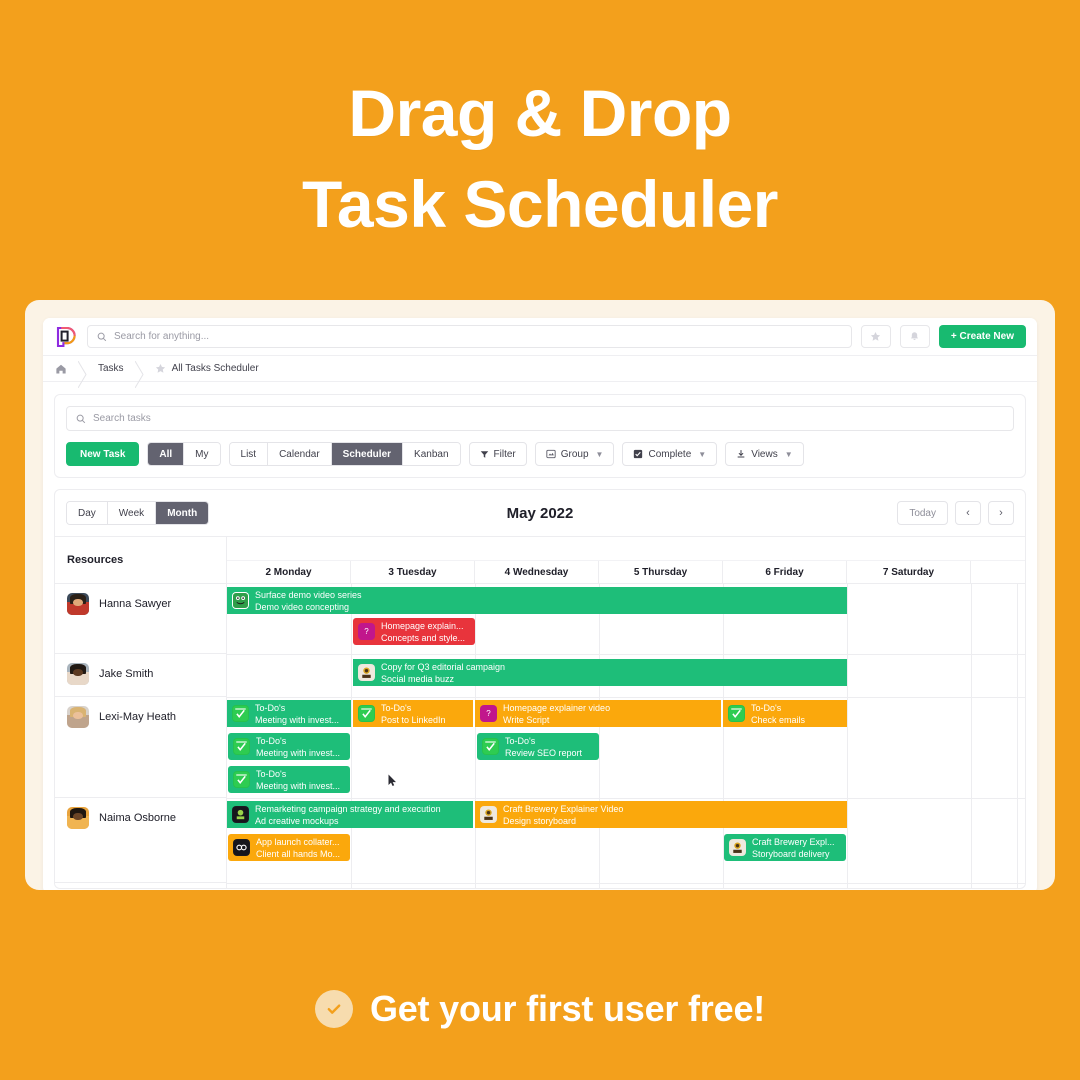 The image size is (1080, 1080). What do you see at coordinates (215, 368) in the screenshot?
I see `breadcrumb-current-label: All Tasks Scheduler` at bounding box center [215, 368].